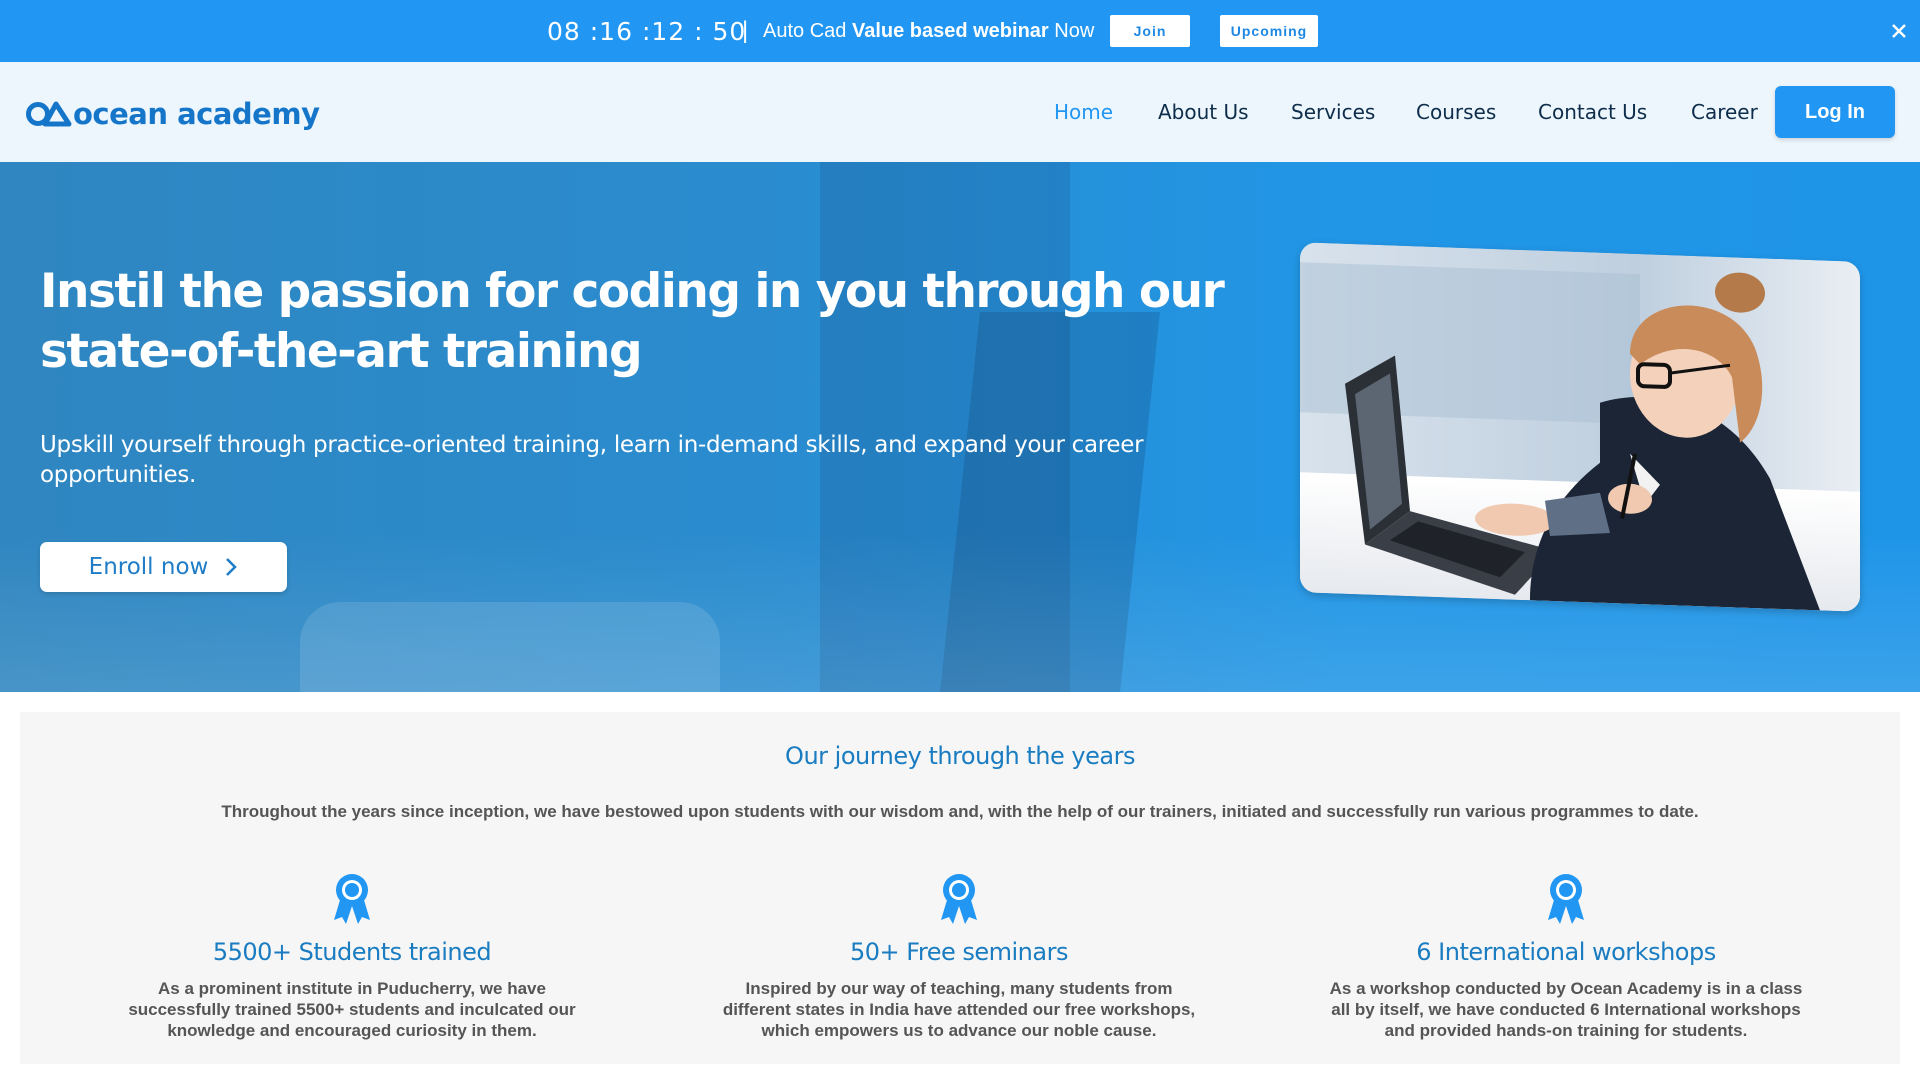 This screenshot has width=1920, height=1080. I want to click on hero-image-child-laptop, so click(1580, 427).